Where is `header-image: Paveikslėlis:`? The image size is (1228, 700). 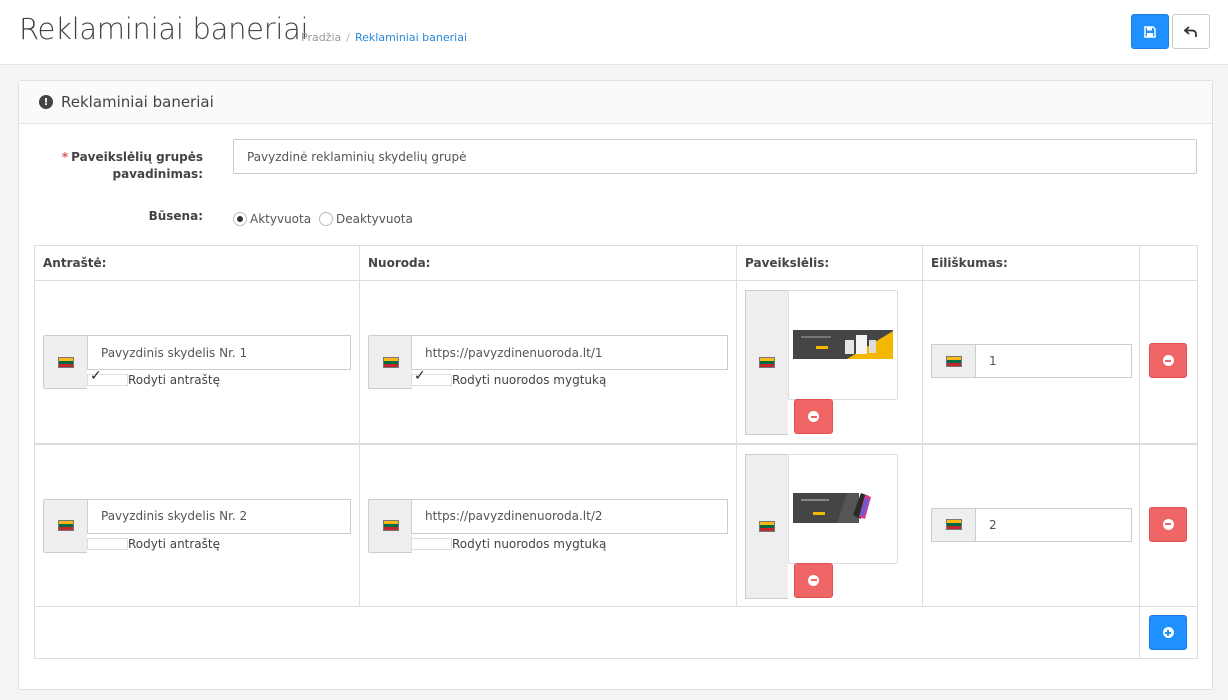 header-image: Paveikslėlis: is located at coordinates (829, 263).